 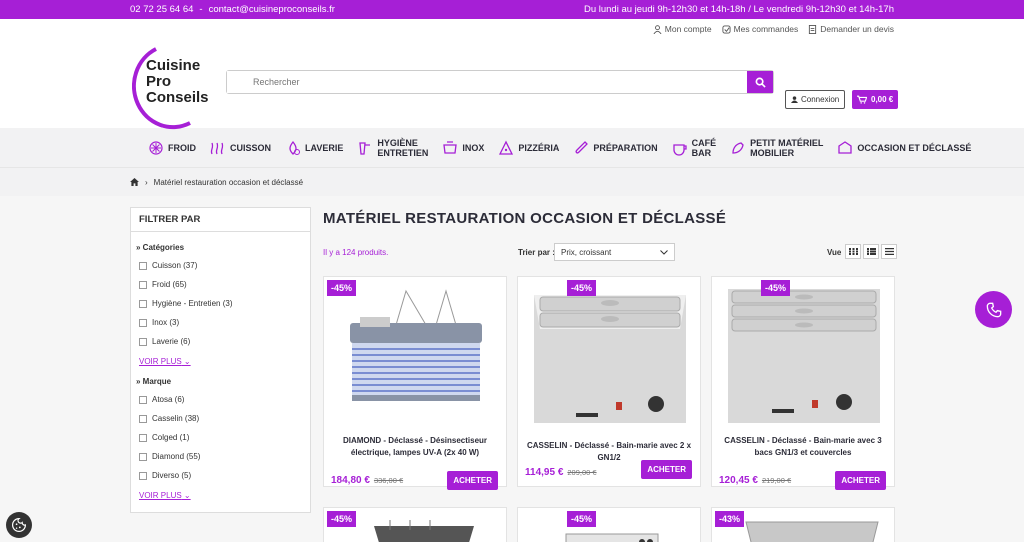 I want to click on brands-more-link: VOIR PLUS ⌄, so click(x=223, y=495).